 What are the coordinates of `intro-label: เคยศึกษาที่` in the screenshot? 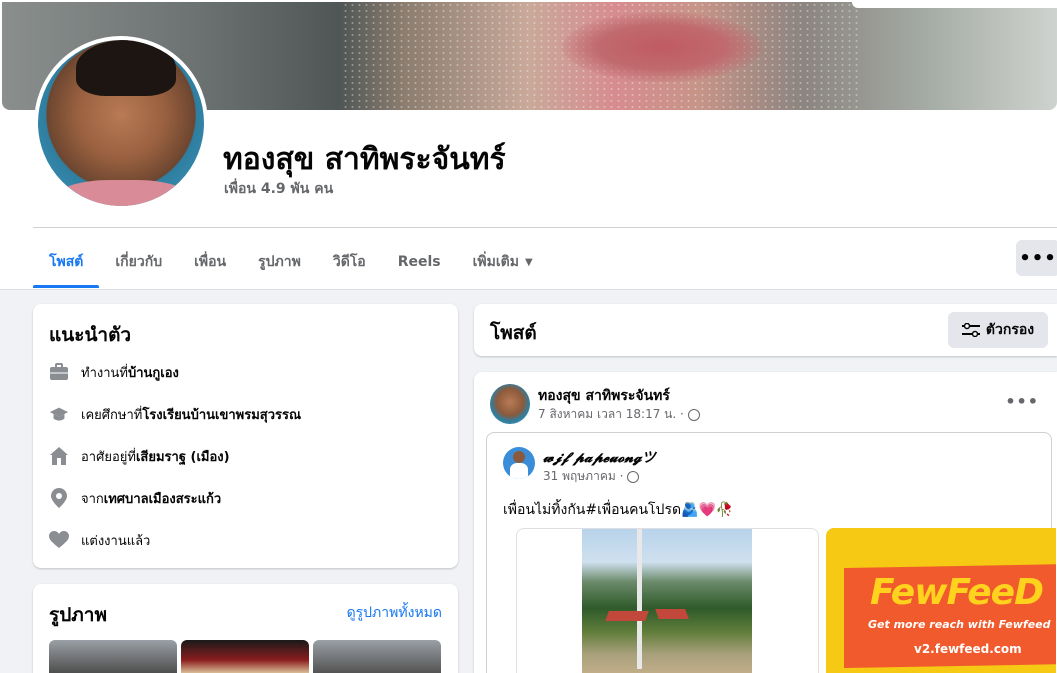 It's located at (112, 415).